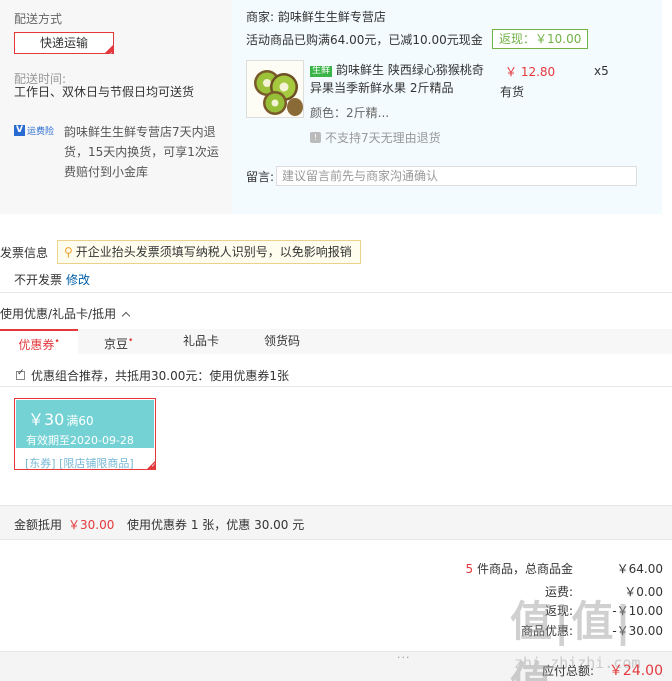 The width and height of the screenshot is (672, 681). Describe the element at coordinates (383, 138) in the screenshot. I see `return-policy-text: 不支持7天无理由退货` at that location.